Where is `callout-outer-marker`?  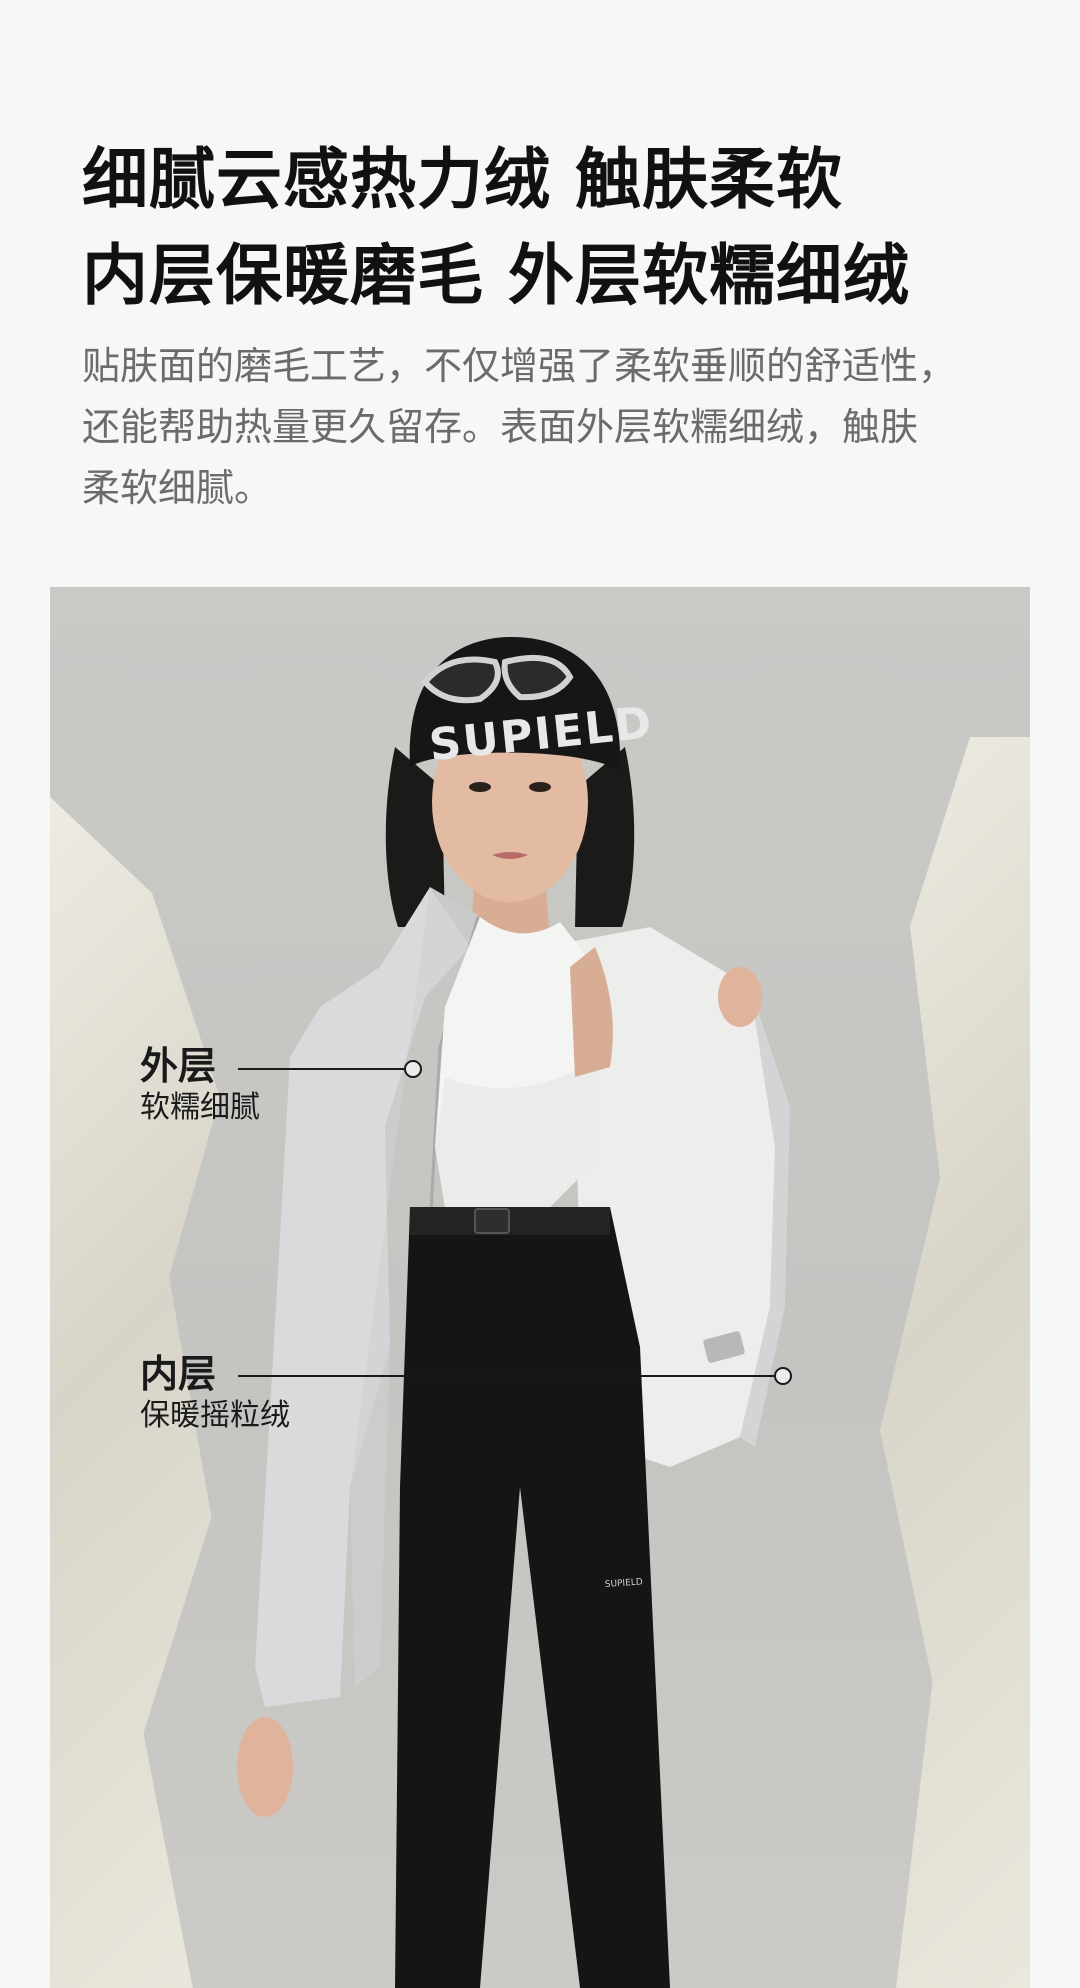 callout-outer-marker is located at coordinates (413, 1069).